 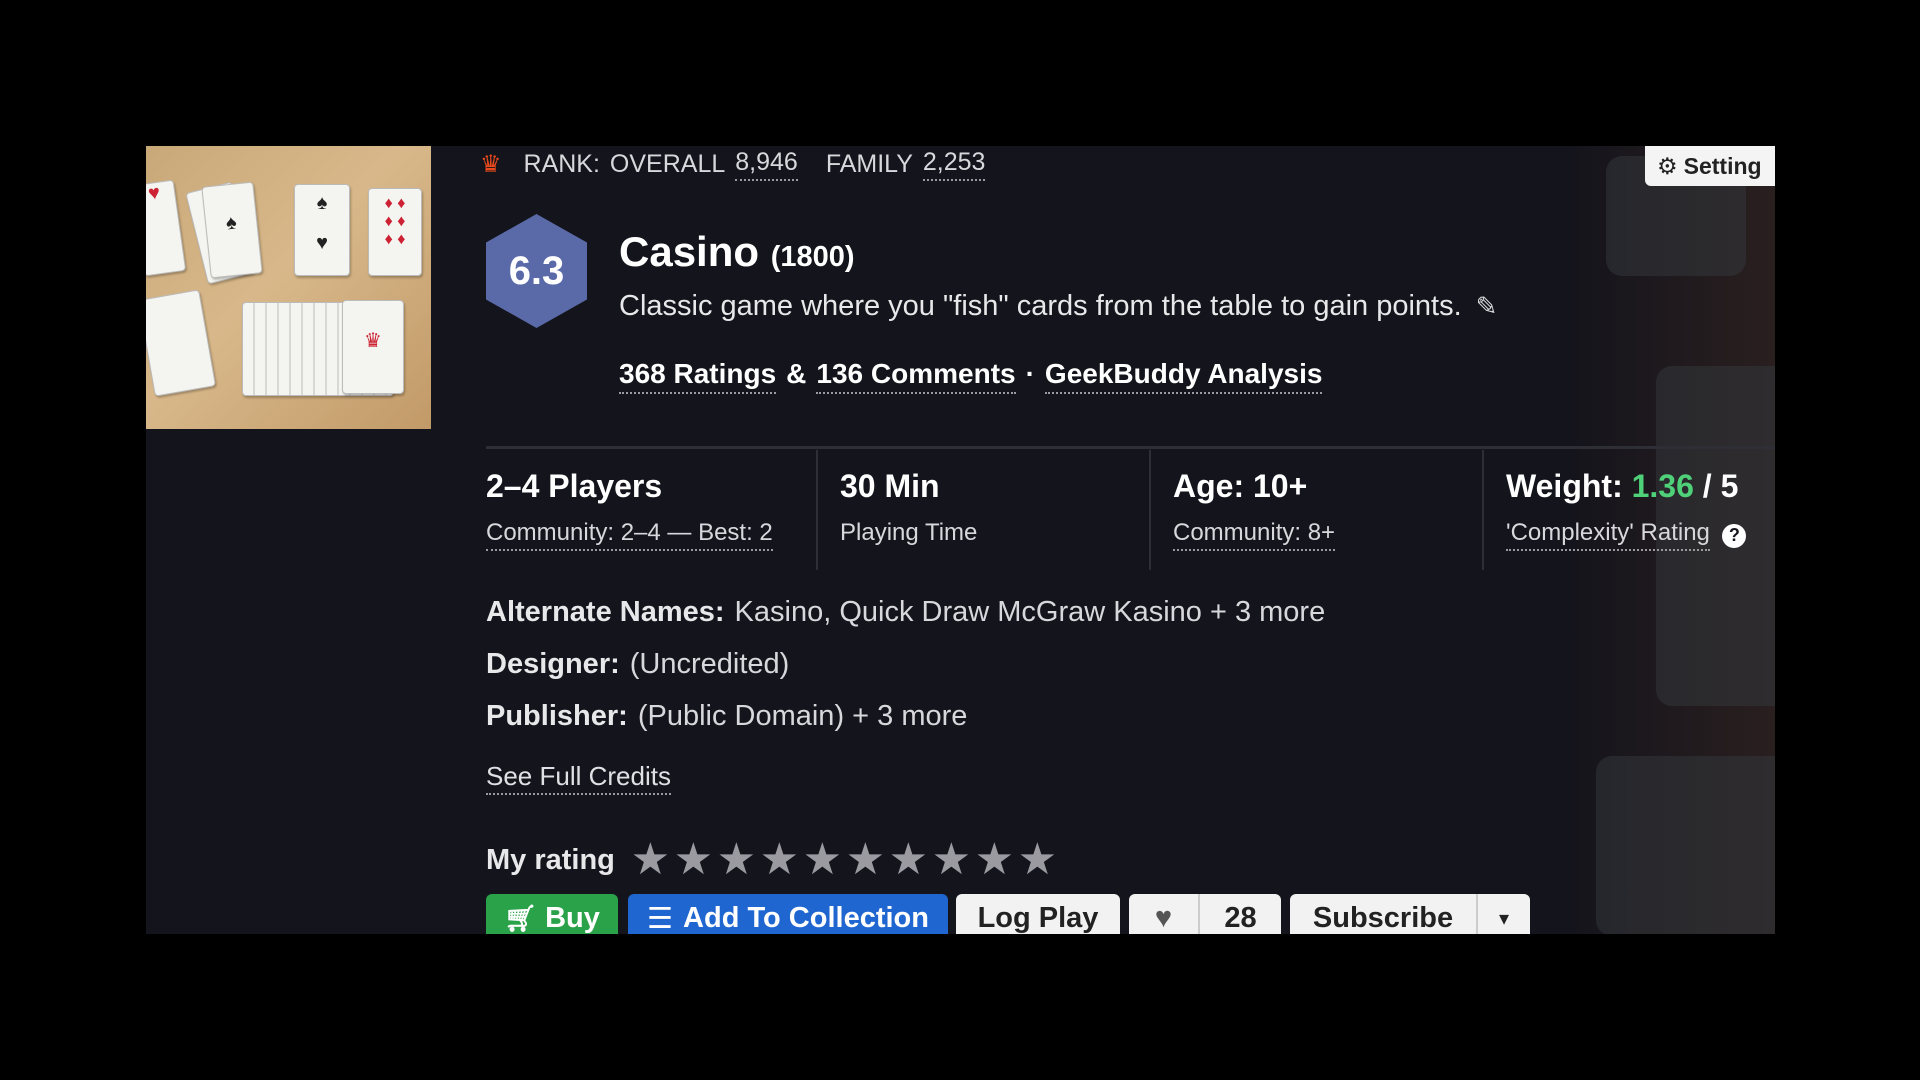 I want to click on like-count: 28, so click(x=1240, y=917).